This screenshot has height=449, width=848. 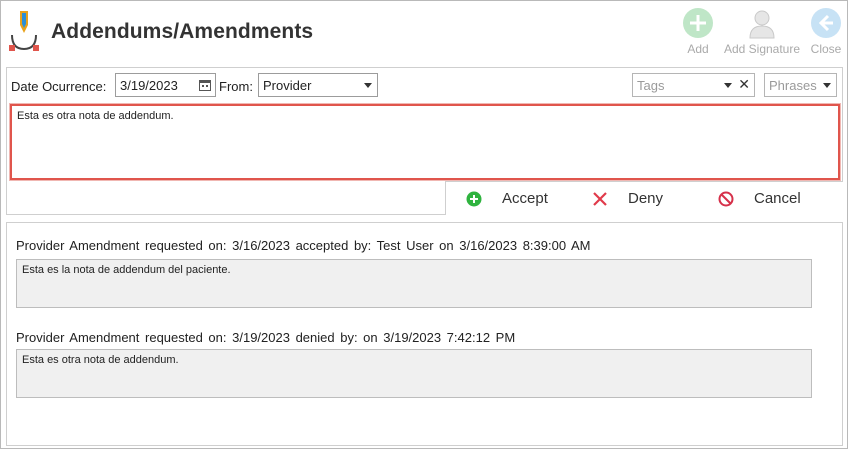 I want to click on date-field: 3/19/2023, so click(x=165, y=85).